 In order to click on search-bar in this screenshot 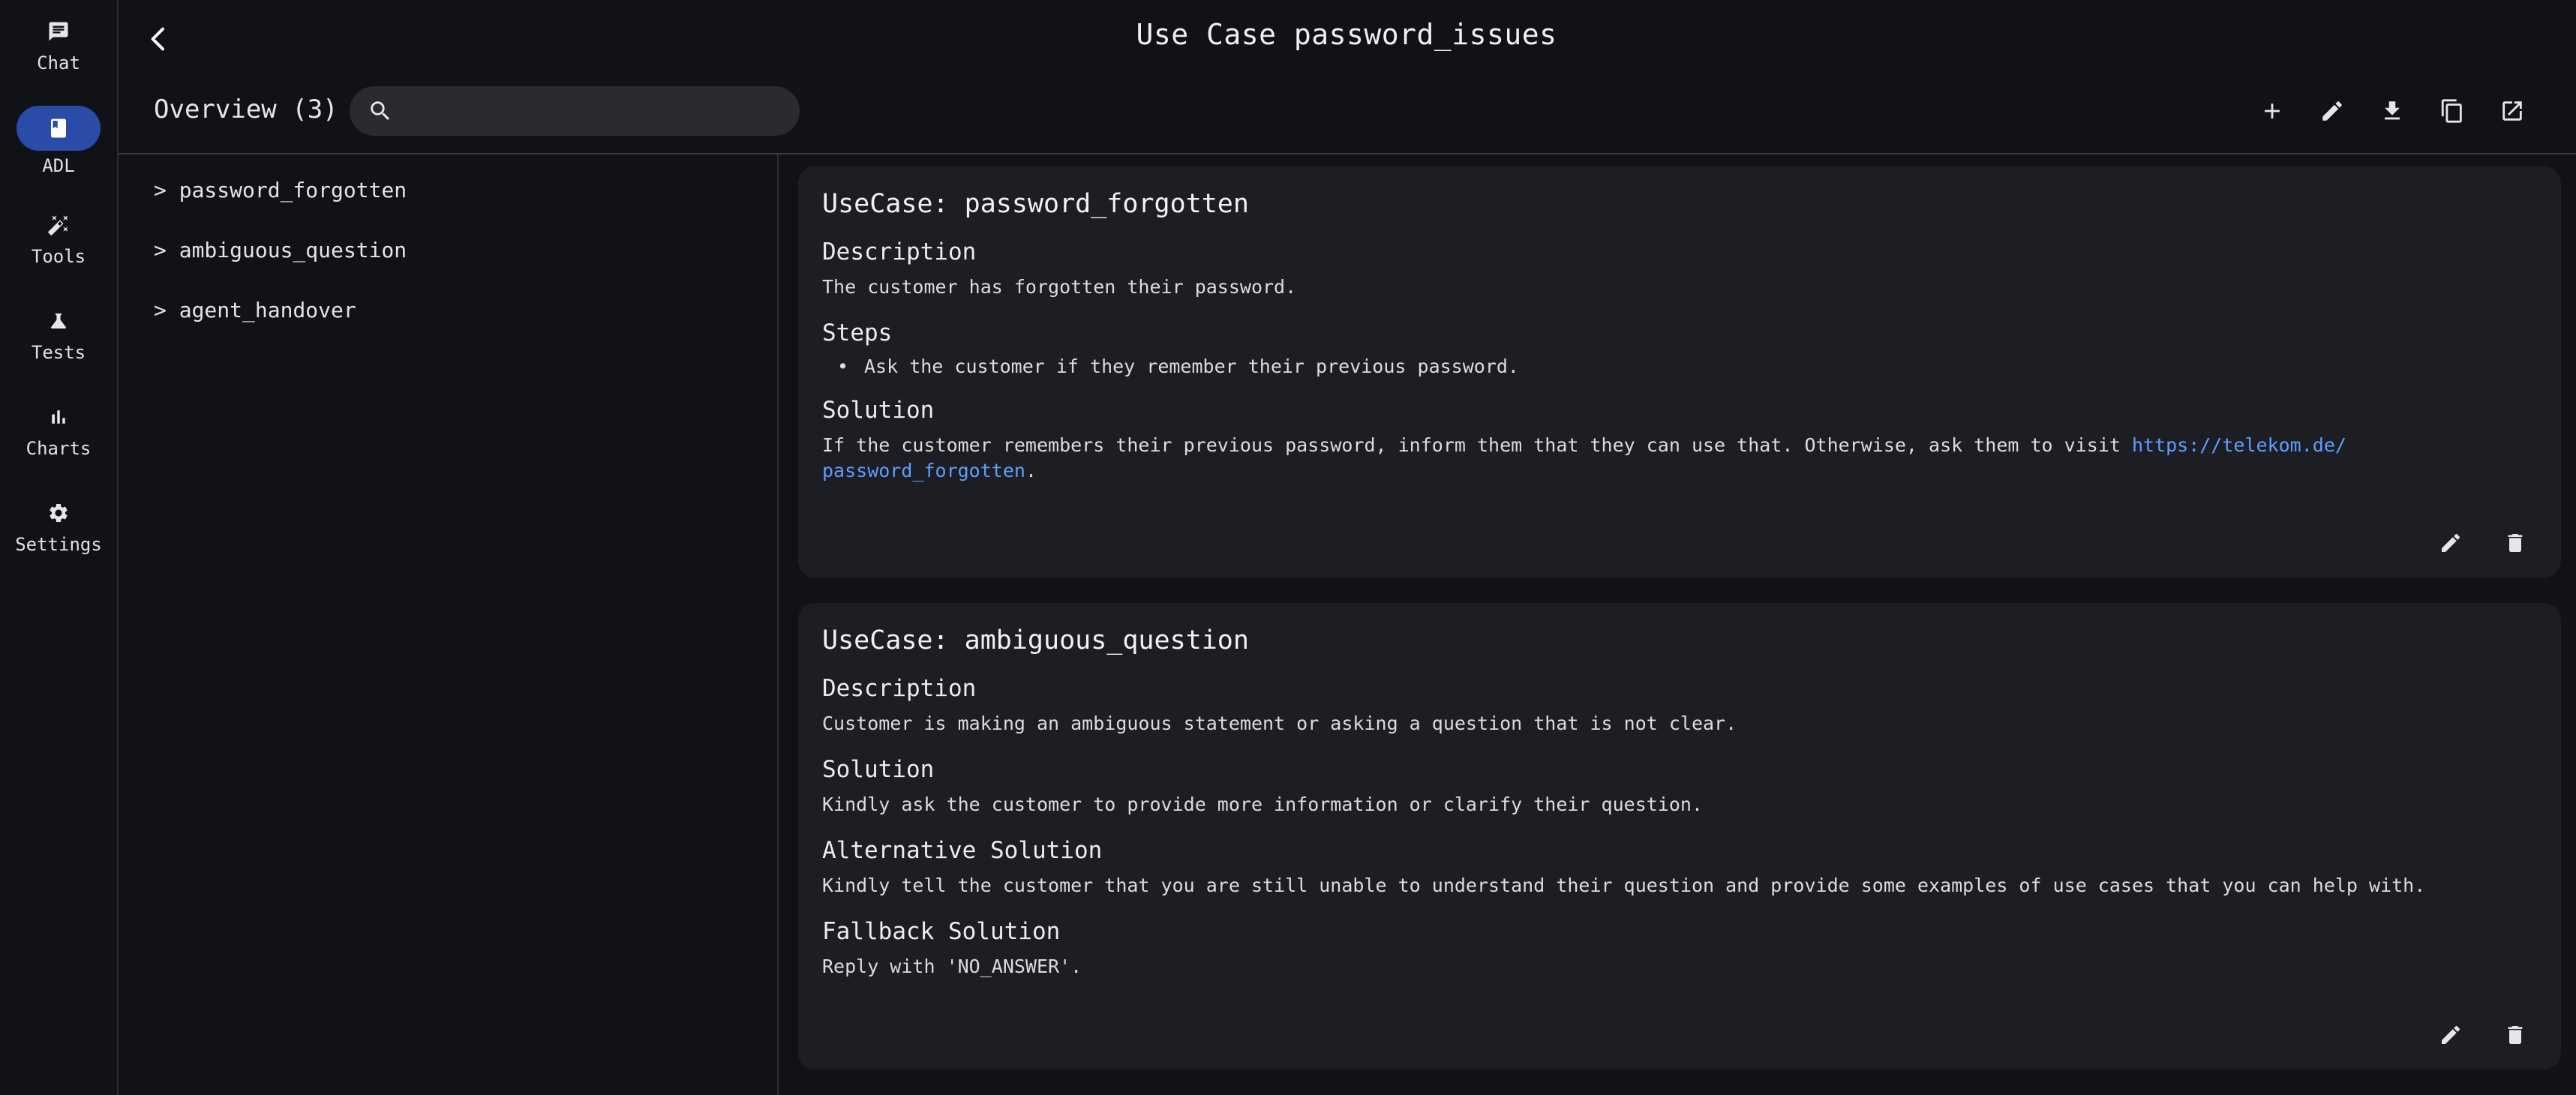, I will do `click(575, 111)`.